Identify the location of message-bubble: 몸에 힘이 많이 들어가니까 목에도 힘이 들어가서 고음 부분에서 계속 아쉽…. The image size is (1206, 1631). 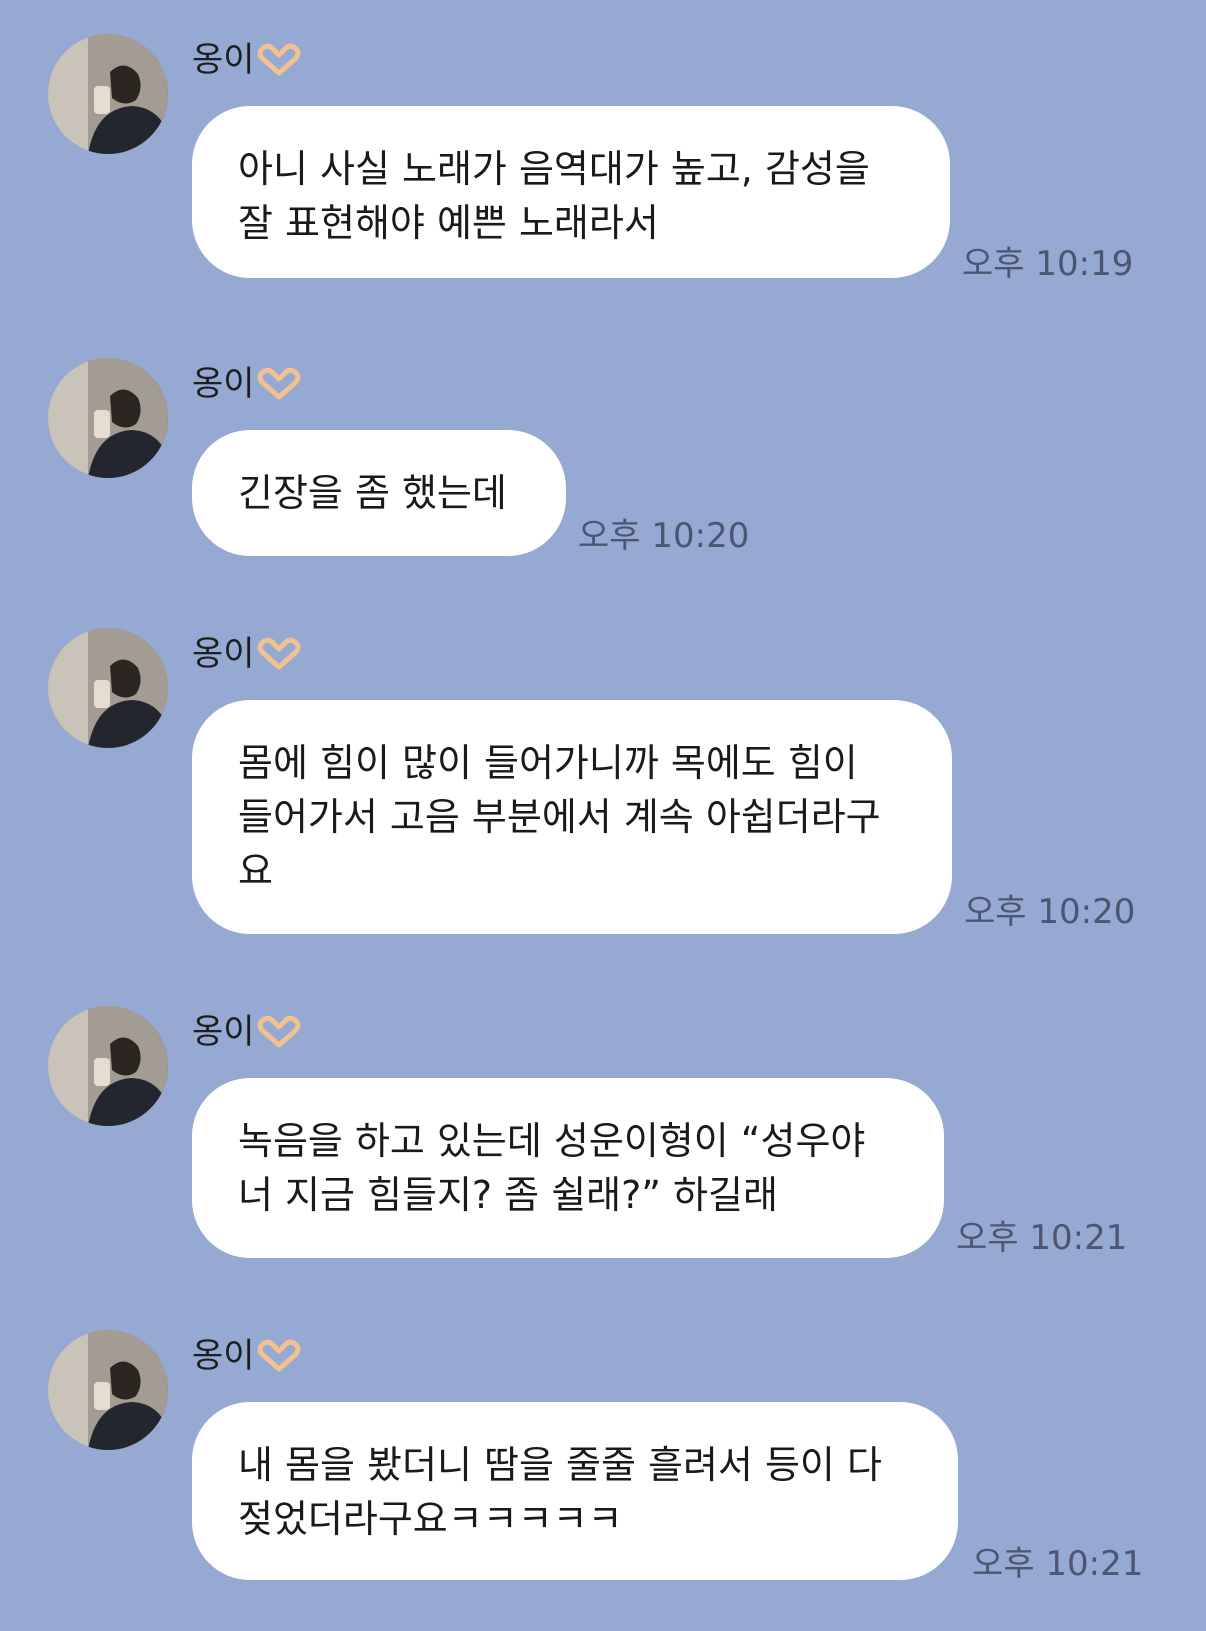
(572, 817).